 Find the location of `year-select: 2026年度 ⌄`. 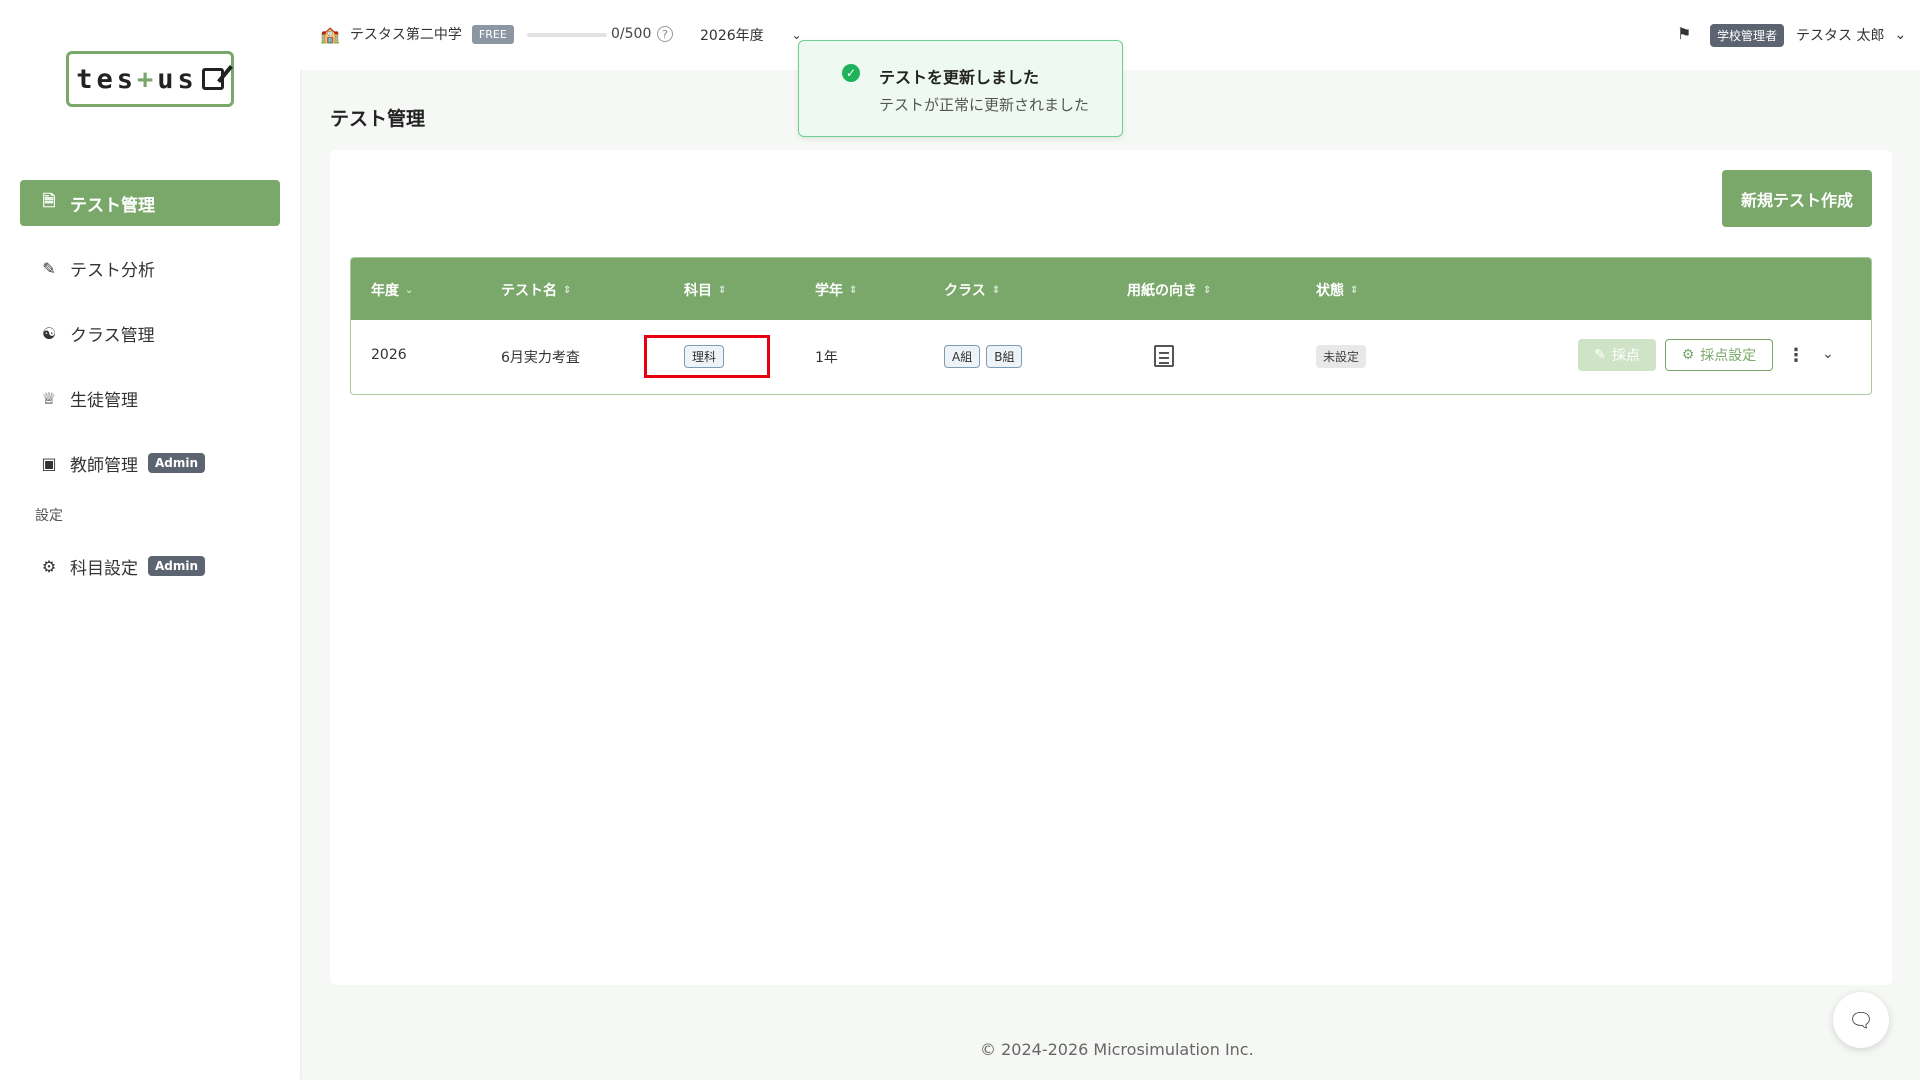

year-select: 2026年度 ⌄ is located at coordinates (751, 35).